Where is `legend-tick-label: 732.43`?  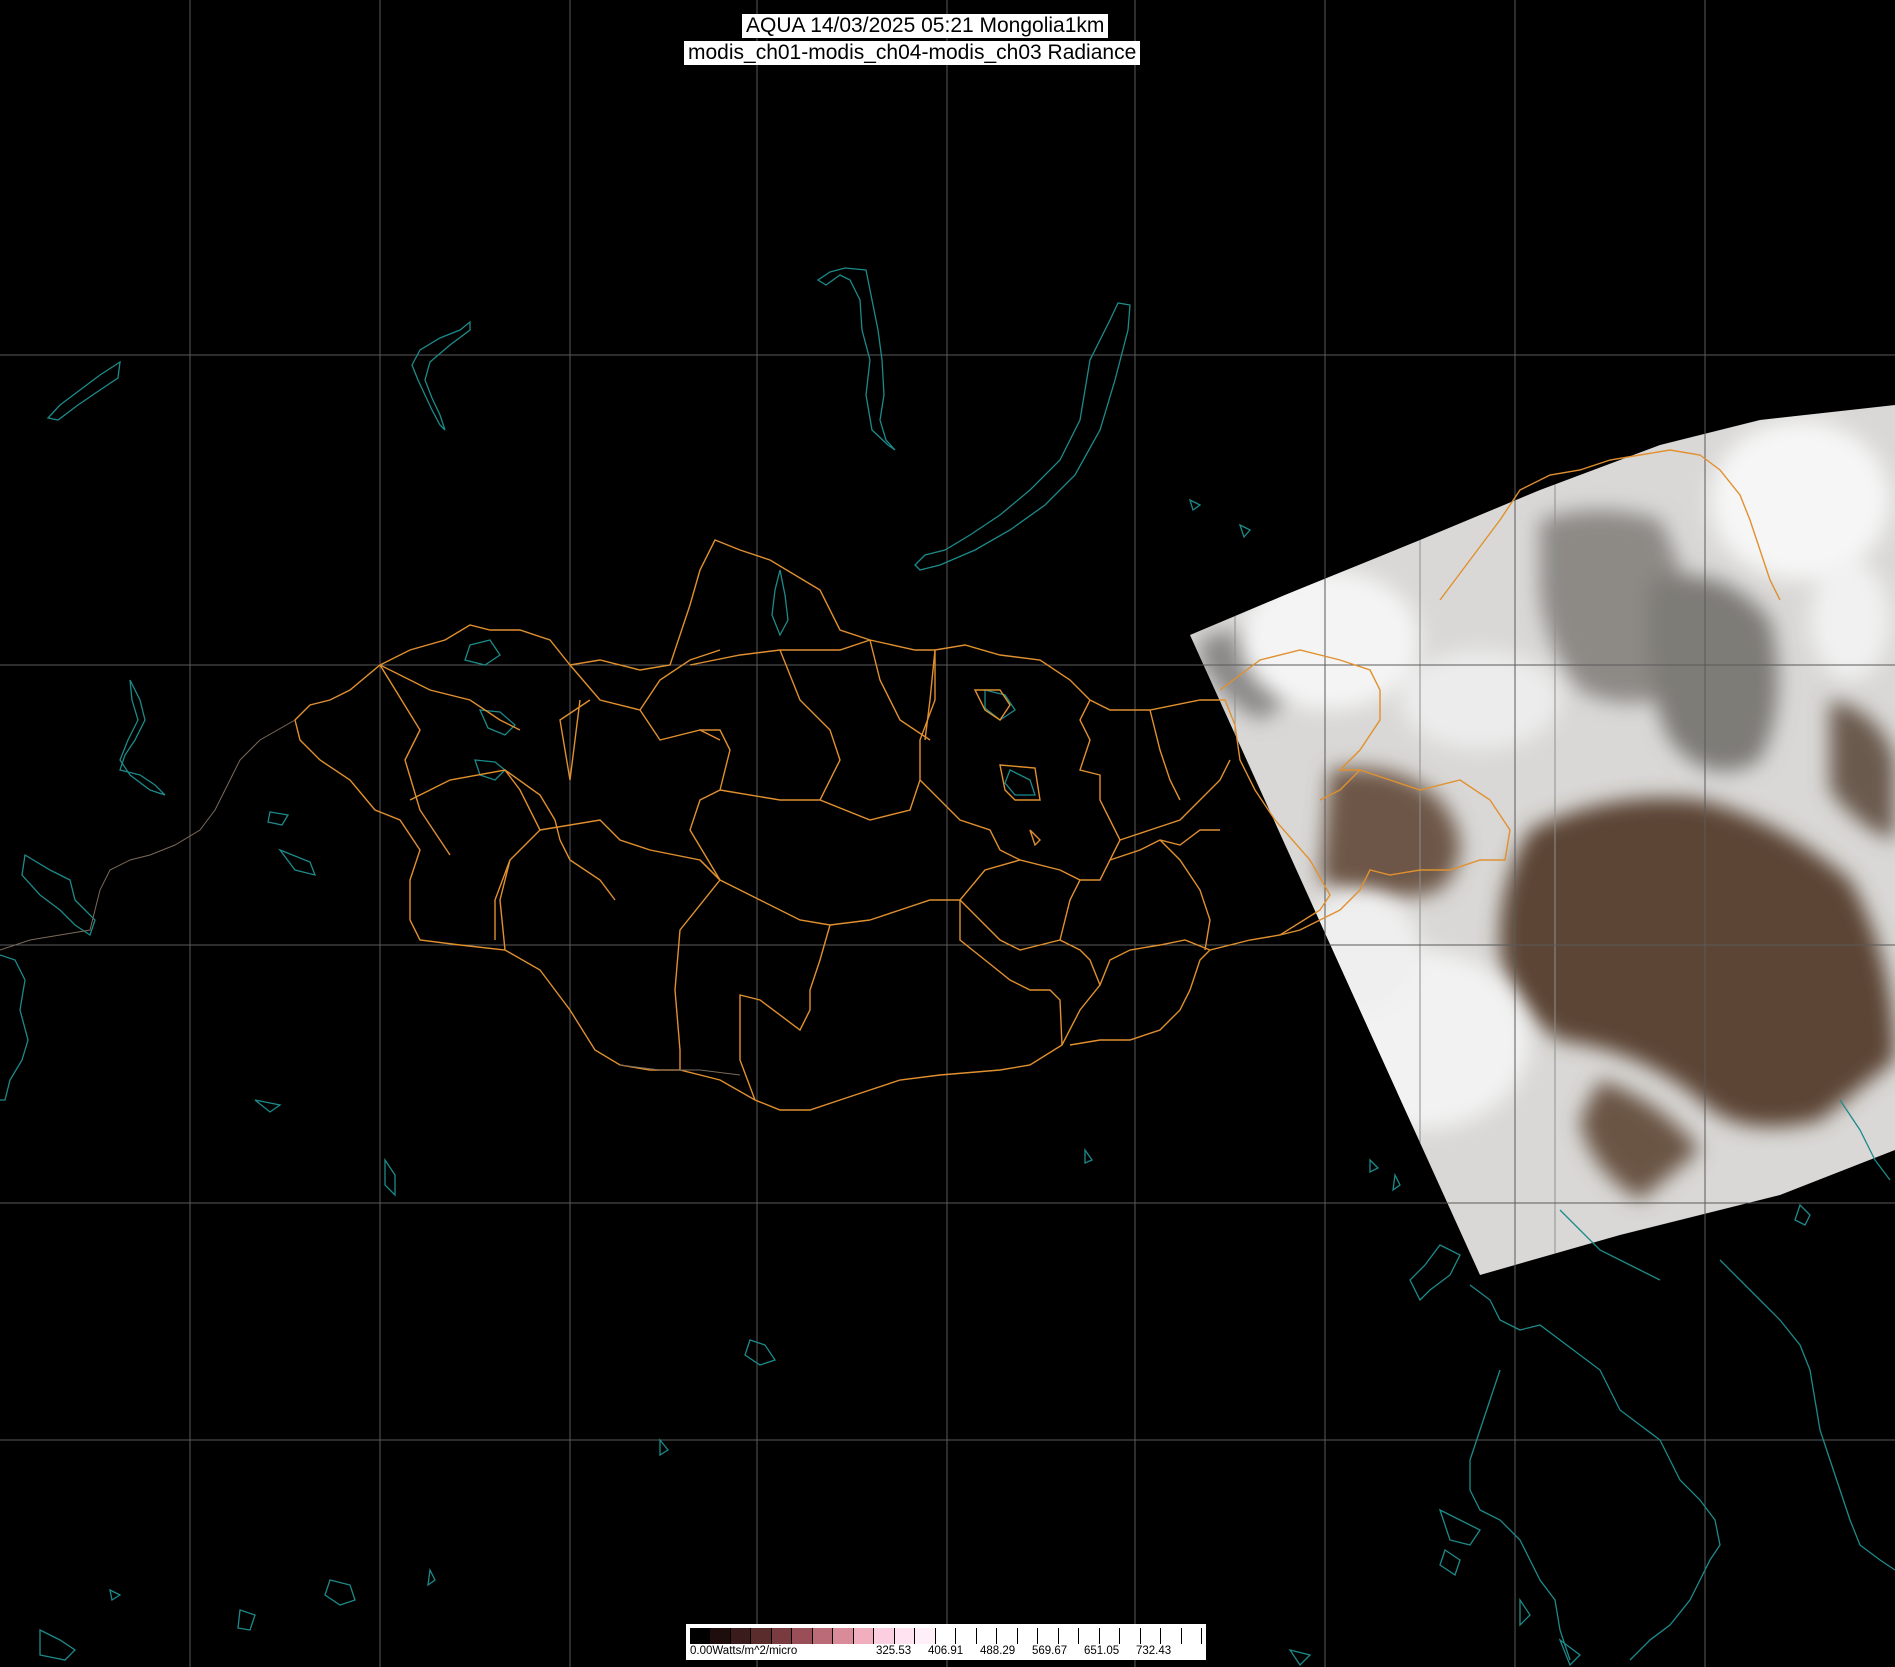
legend-tick-label: 732.43 is located at coordinates (1154, 1651).